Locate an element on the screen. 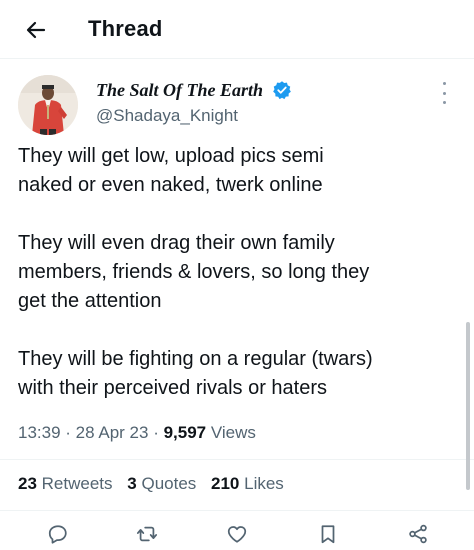 The image size is (474, 550). engagement-stats: 23 Retweets 3 Quotes 210 Likes is located at coordinates (151, 484).